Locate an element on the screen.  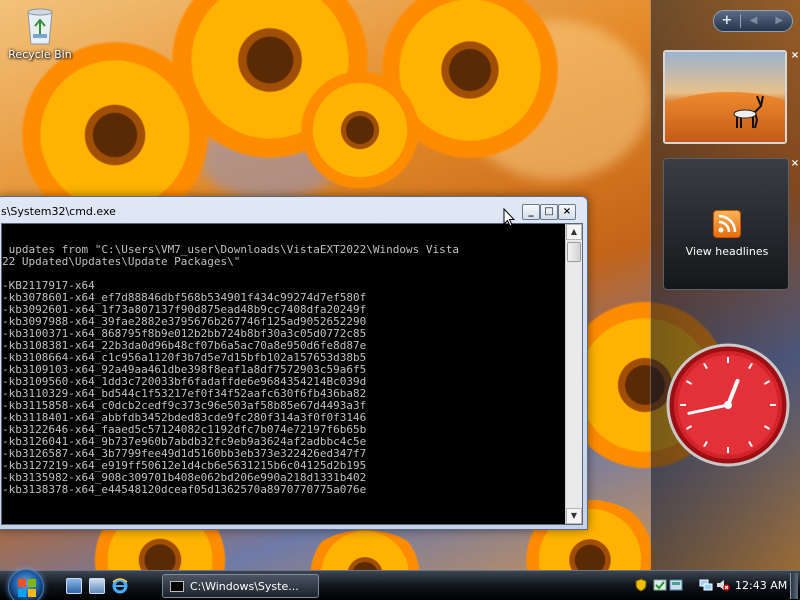
maximize-button: □ is located at coordinates (549, 212).